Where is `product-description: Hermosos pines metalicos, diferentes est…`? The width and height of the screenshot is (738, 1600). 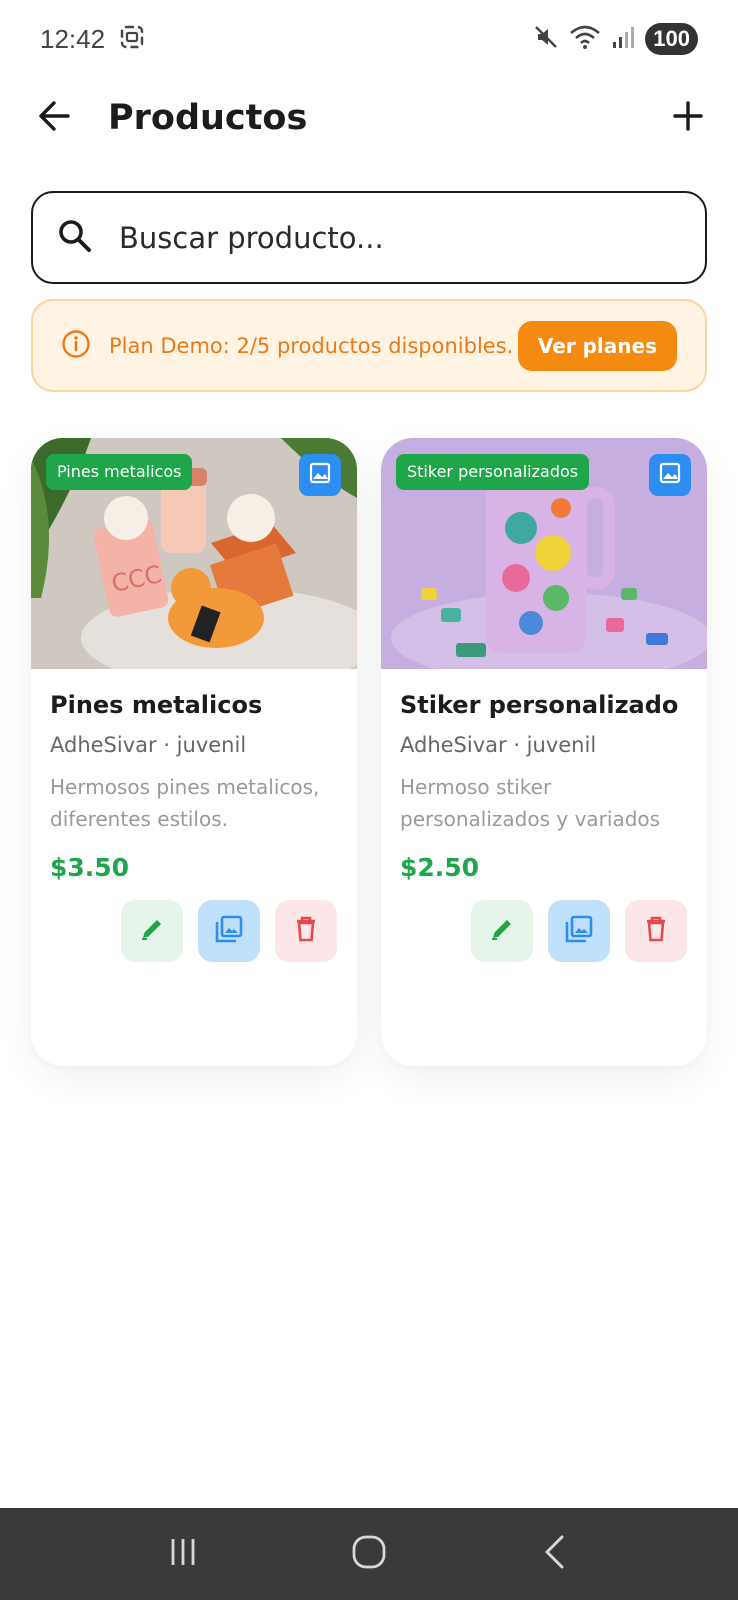
product-description: Hermosos pines metalicos, diferentes est… is located at coordinates (185, 803).